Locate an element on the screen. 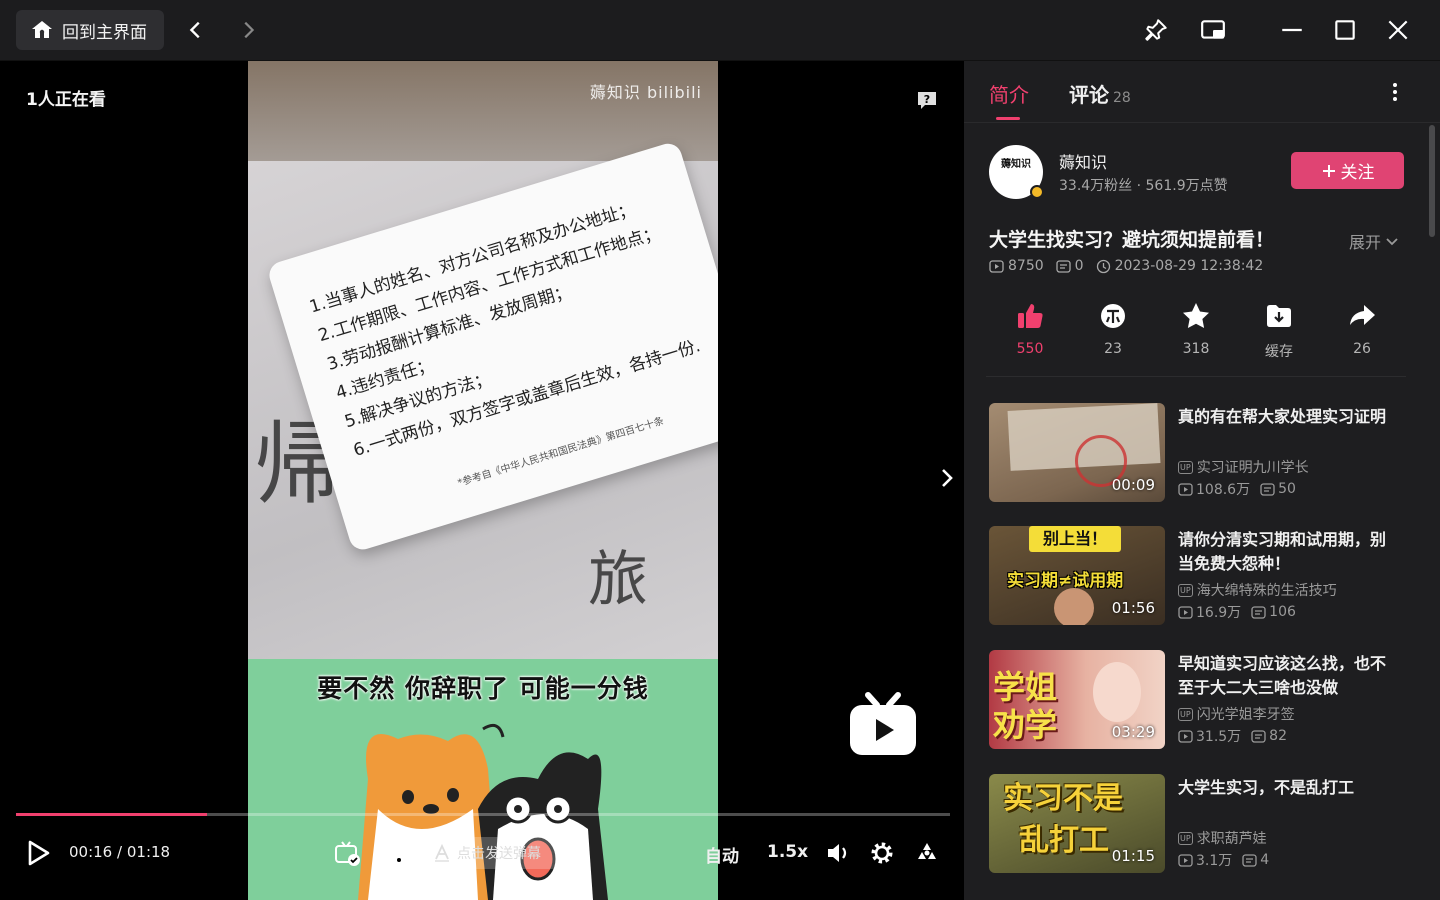 The width and height of the screenshot is (1440, 900). maximize-button is located at coordinates (1345, 30).